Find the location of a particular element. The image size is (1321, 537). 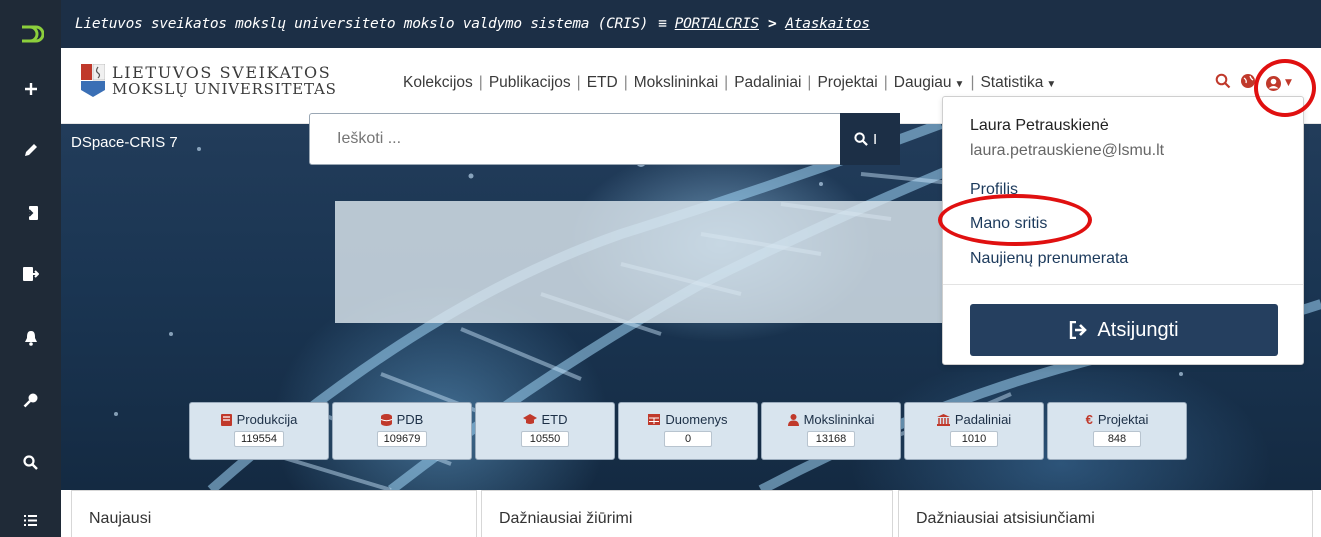

header-icons: ▼ is located at coordinates (1253, 83).